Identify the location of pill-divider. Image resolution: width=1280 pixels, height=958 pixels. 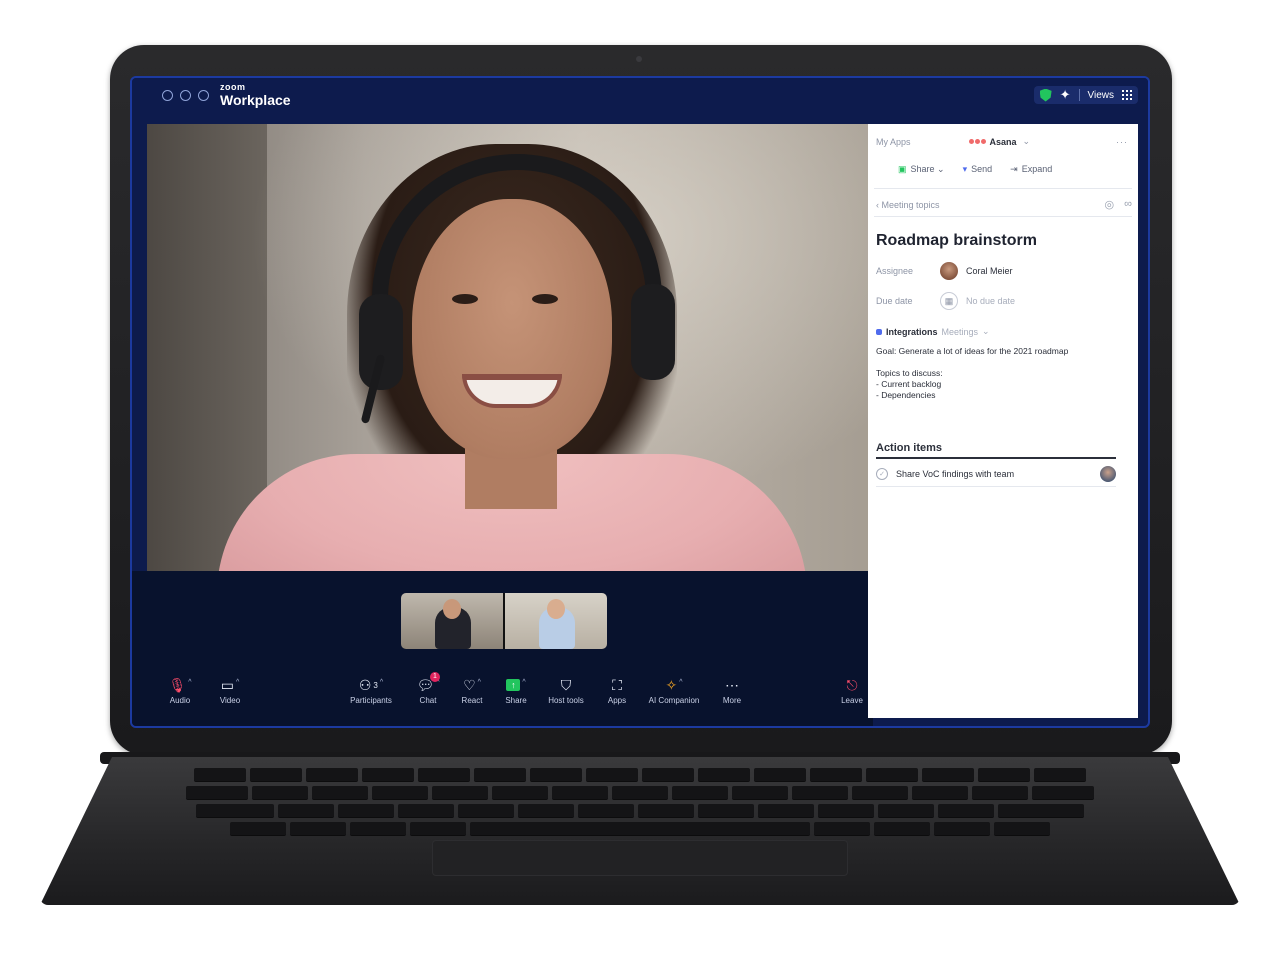
(1079, 95).